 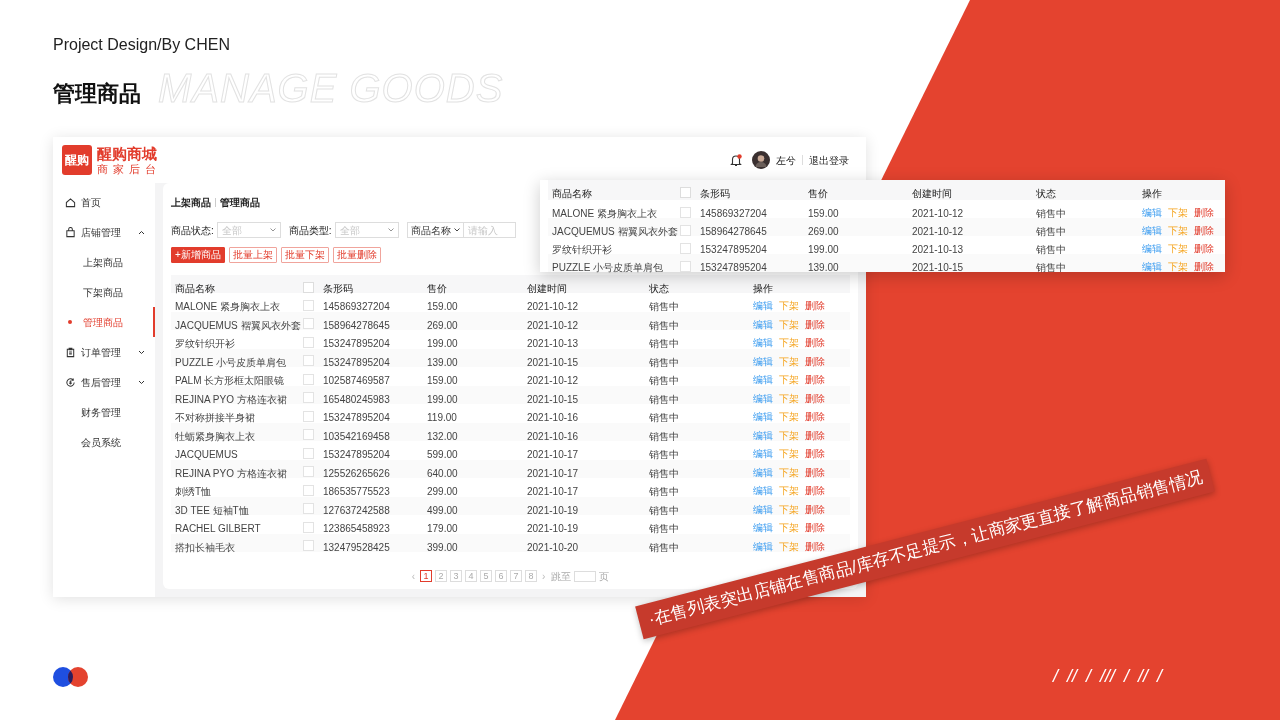 I want to click on page-input, so click(x=585, y=576).